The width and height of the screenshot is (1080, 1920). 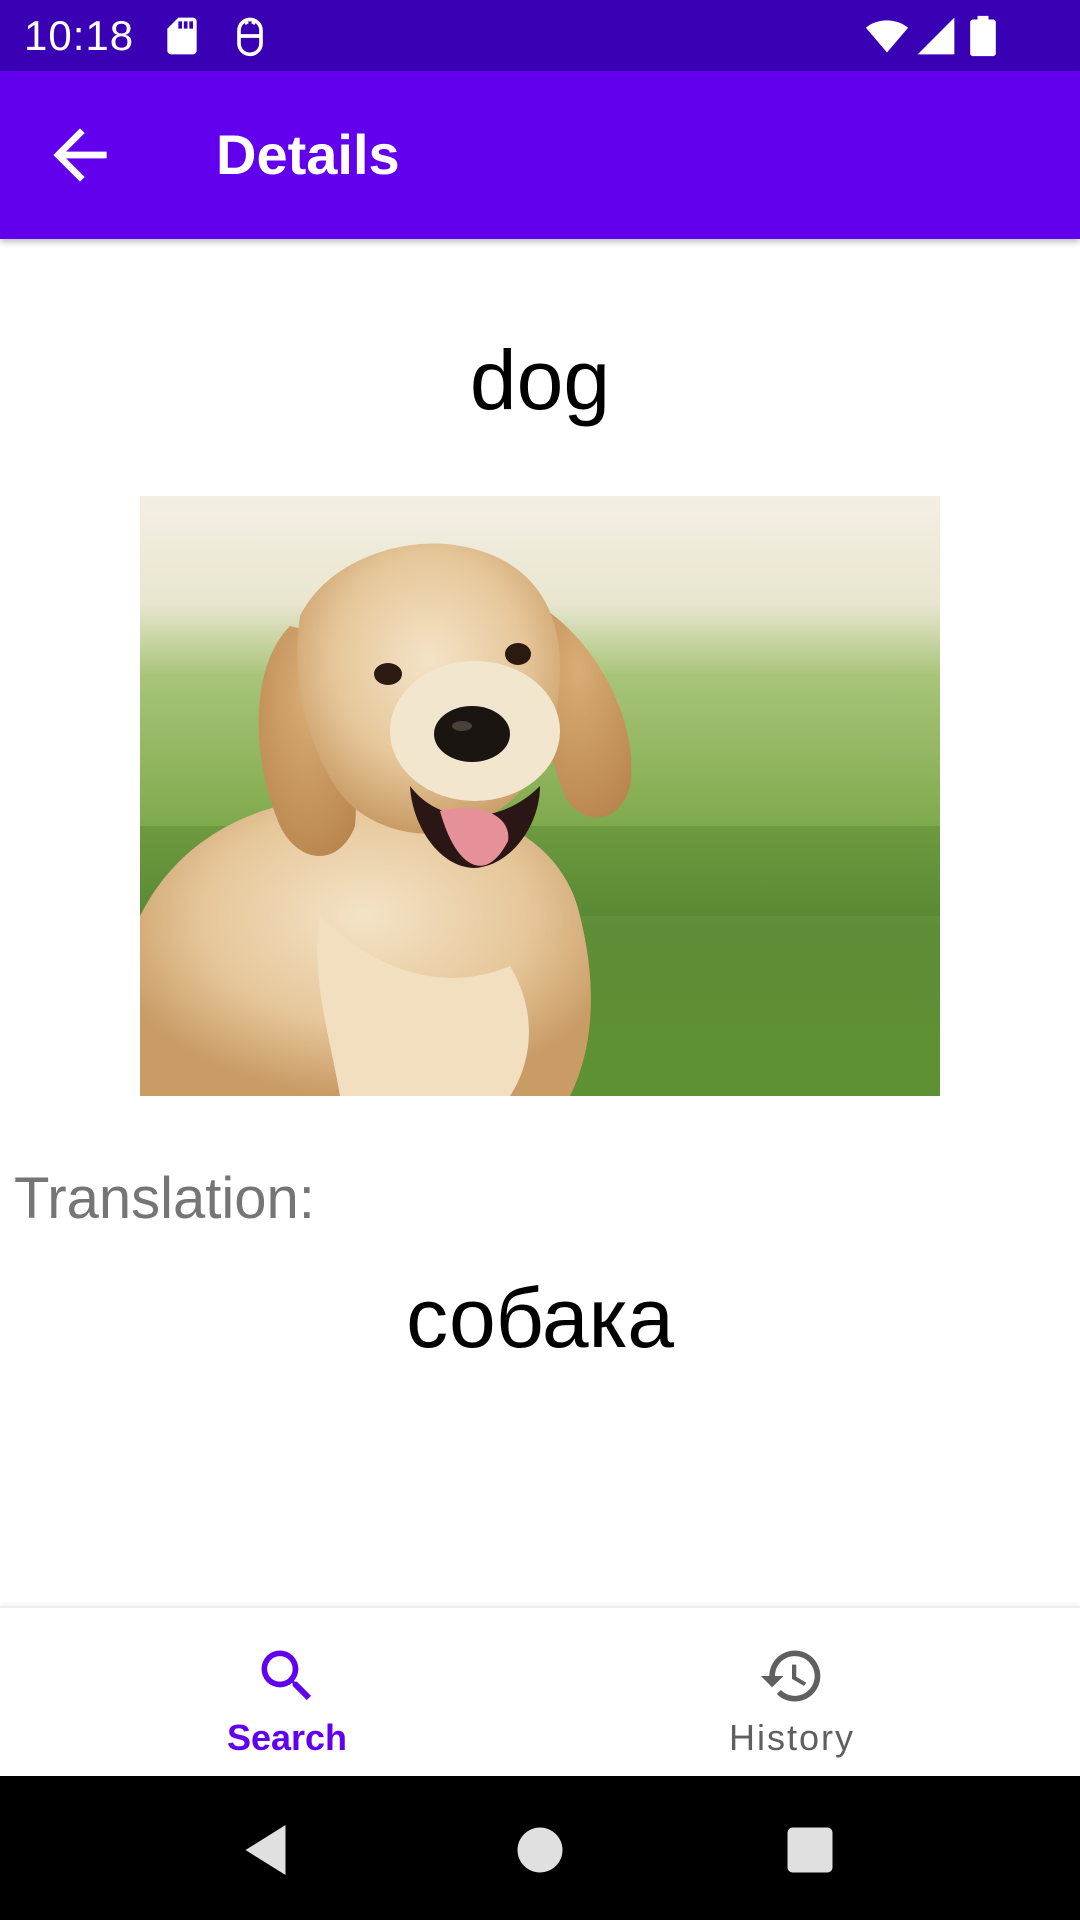 I want to click on search-icon, so click(x=287, y=1676).